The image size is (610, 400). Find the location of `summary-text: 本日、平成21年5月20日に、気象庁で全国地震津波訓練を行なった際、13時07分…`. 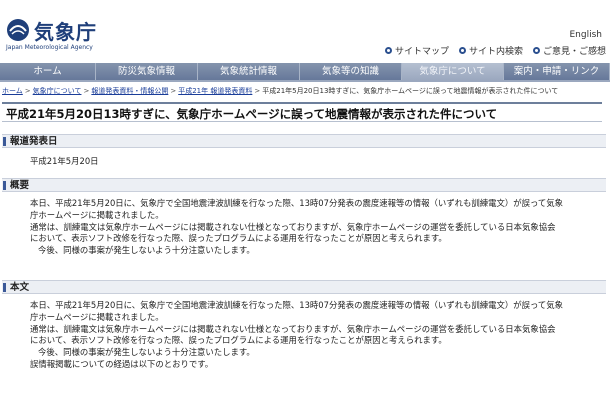

summary-text: 本日、平成21年5月20日に、気象庁で全国地震津波訓練を行なった際、13時07分… is located at coordinates (310, 227).